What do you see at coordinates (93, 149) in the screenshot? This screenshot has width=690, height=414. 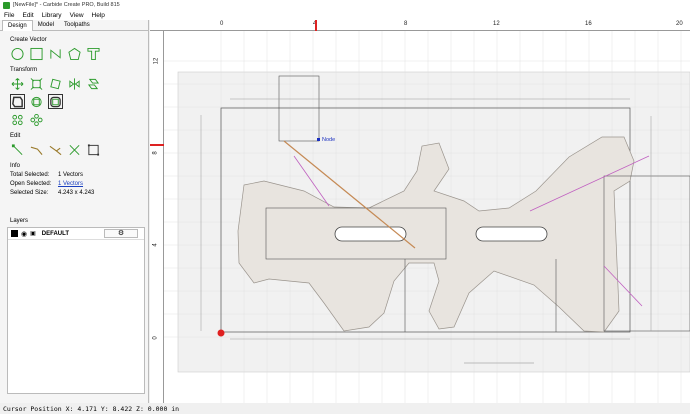 I see `bounding-box-icon` at bounding box center [93, 149].